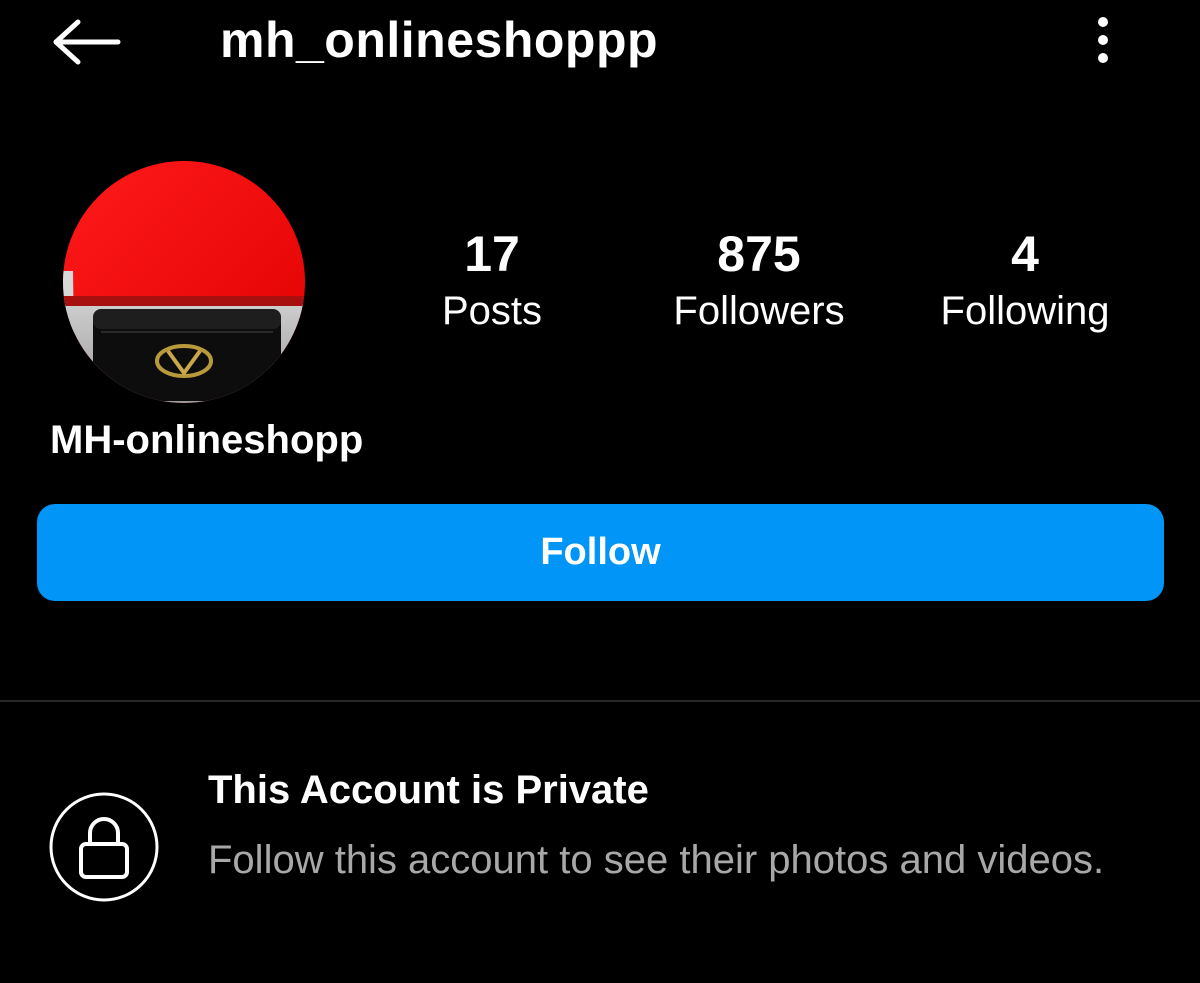 The height and width of the screenshot is (983, 1200). I want to click on followers-count: 875, so click(759, 254).